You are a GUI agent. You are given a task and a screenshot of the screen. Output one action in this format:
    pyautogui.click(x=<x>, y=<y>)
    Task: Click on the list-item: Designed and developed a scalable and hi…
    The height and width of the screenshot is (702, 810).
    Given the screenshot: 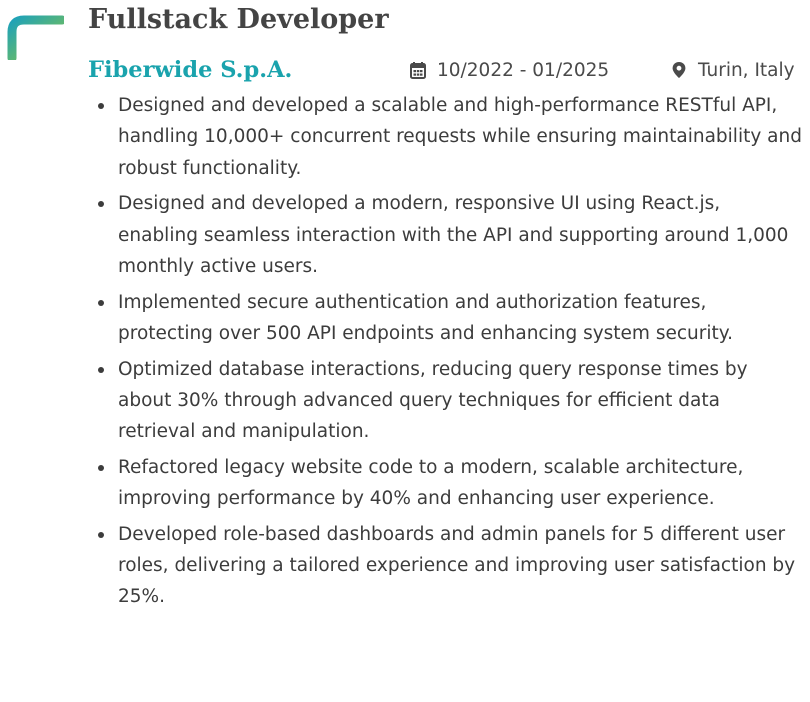 What is the action you would take?
    pyautogui.click(x=449, y=137)
    